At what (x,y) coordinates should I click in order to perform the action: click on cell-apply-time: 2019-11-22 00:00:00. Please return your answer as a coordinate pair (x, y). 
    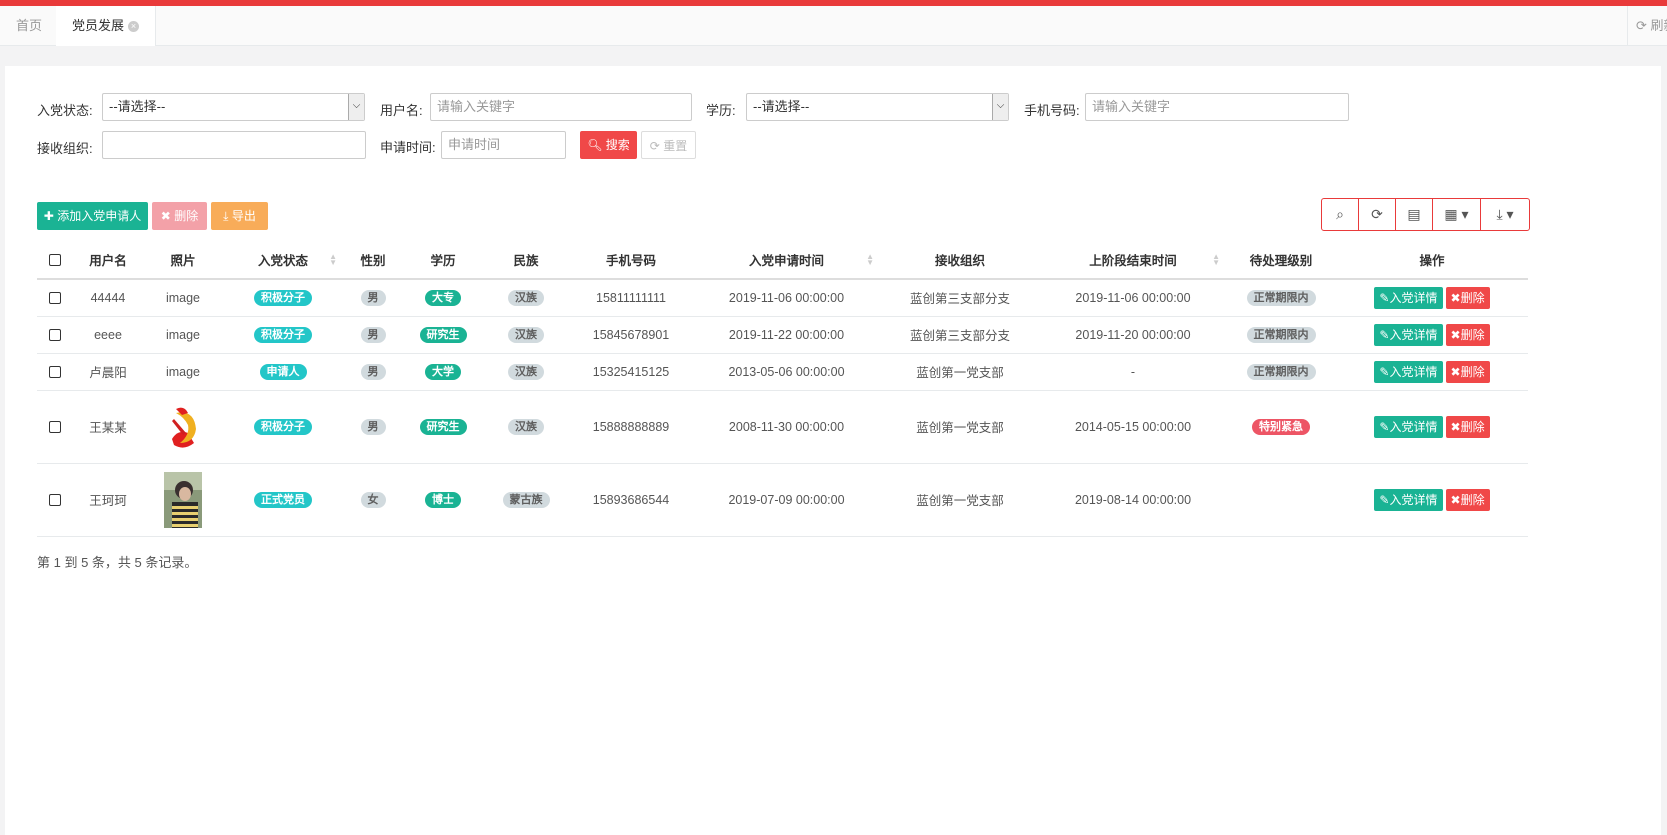
    Looking at the image, I should click on (786, 335).